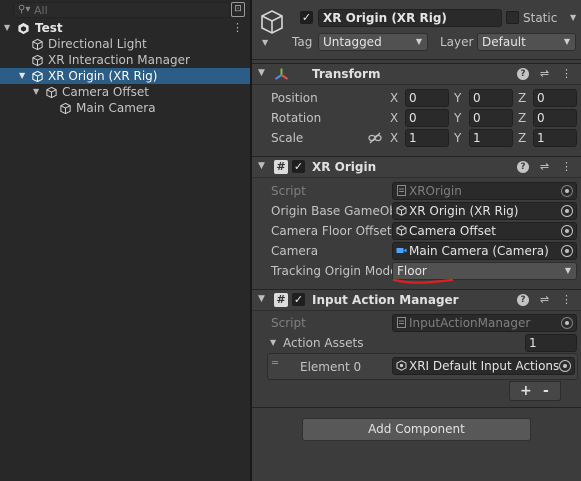 Image resolution: width=581 pixels, height=481 pixels. Describe the element at coordinates (385, 300) in the screenshot. I see `component-title: Input Action Manager` at that location.